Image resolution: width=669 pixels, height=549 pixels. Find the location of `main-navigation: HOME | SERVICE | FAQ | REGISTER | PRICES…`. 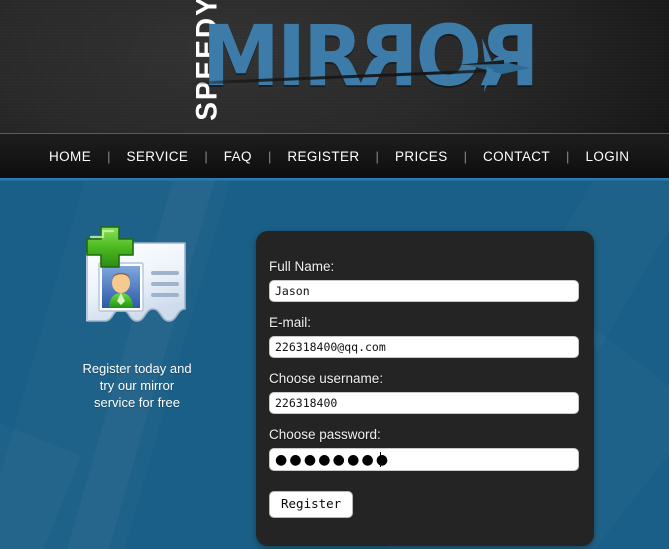

main-navigation: HOME | SERVICE | FAQ | REGISTER | PRICES… is located at coordinates (334, 156).